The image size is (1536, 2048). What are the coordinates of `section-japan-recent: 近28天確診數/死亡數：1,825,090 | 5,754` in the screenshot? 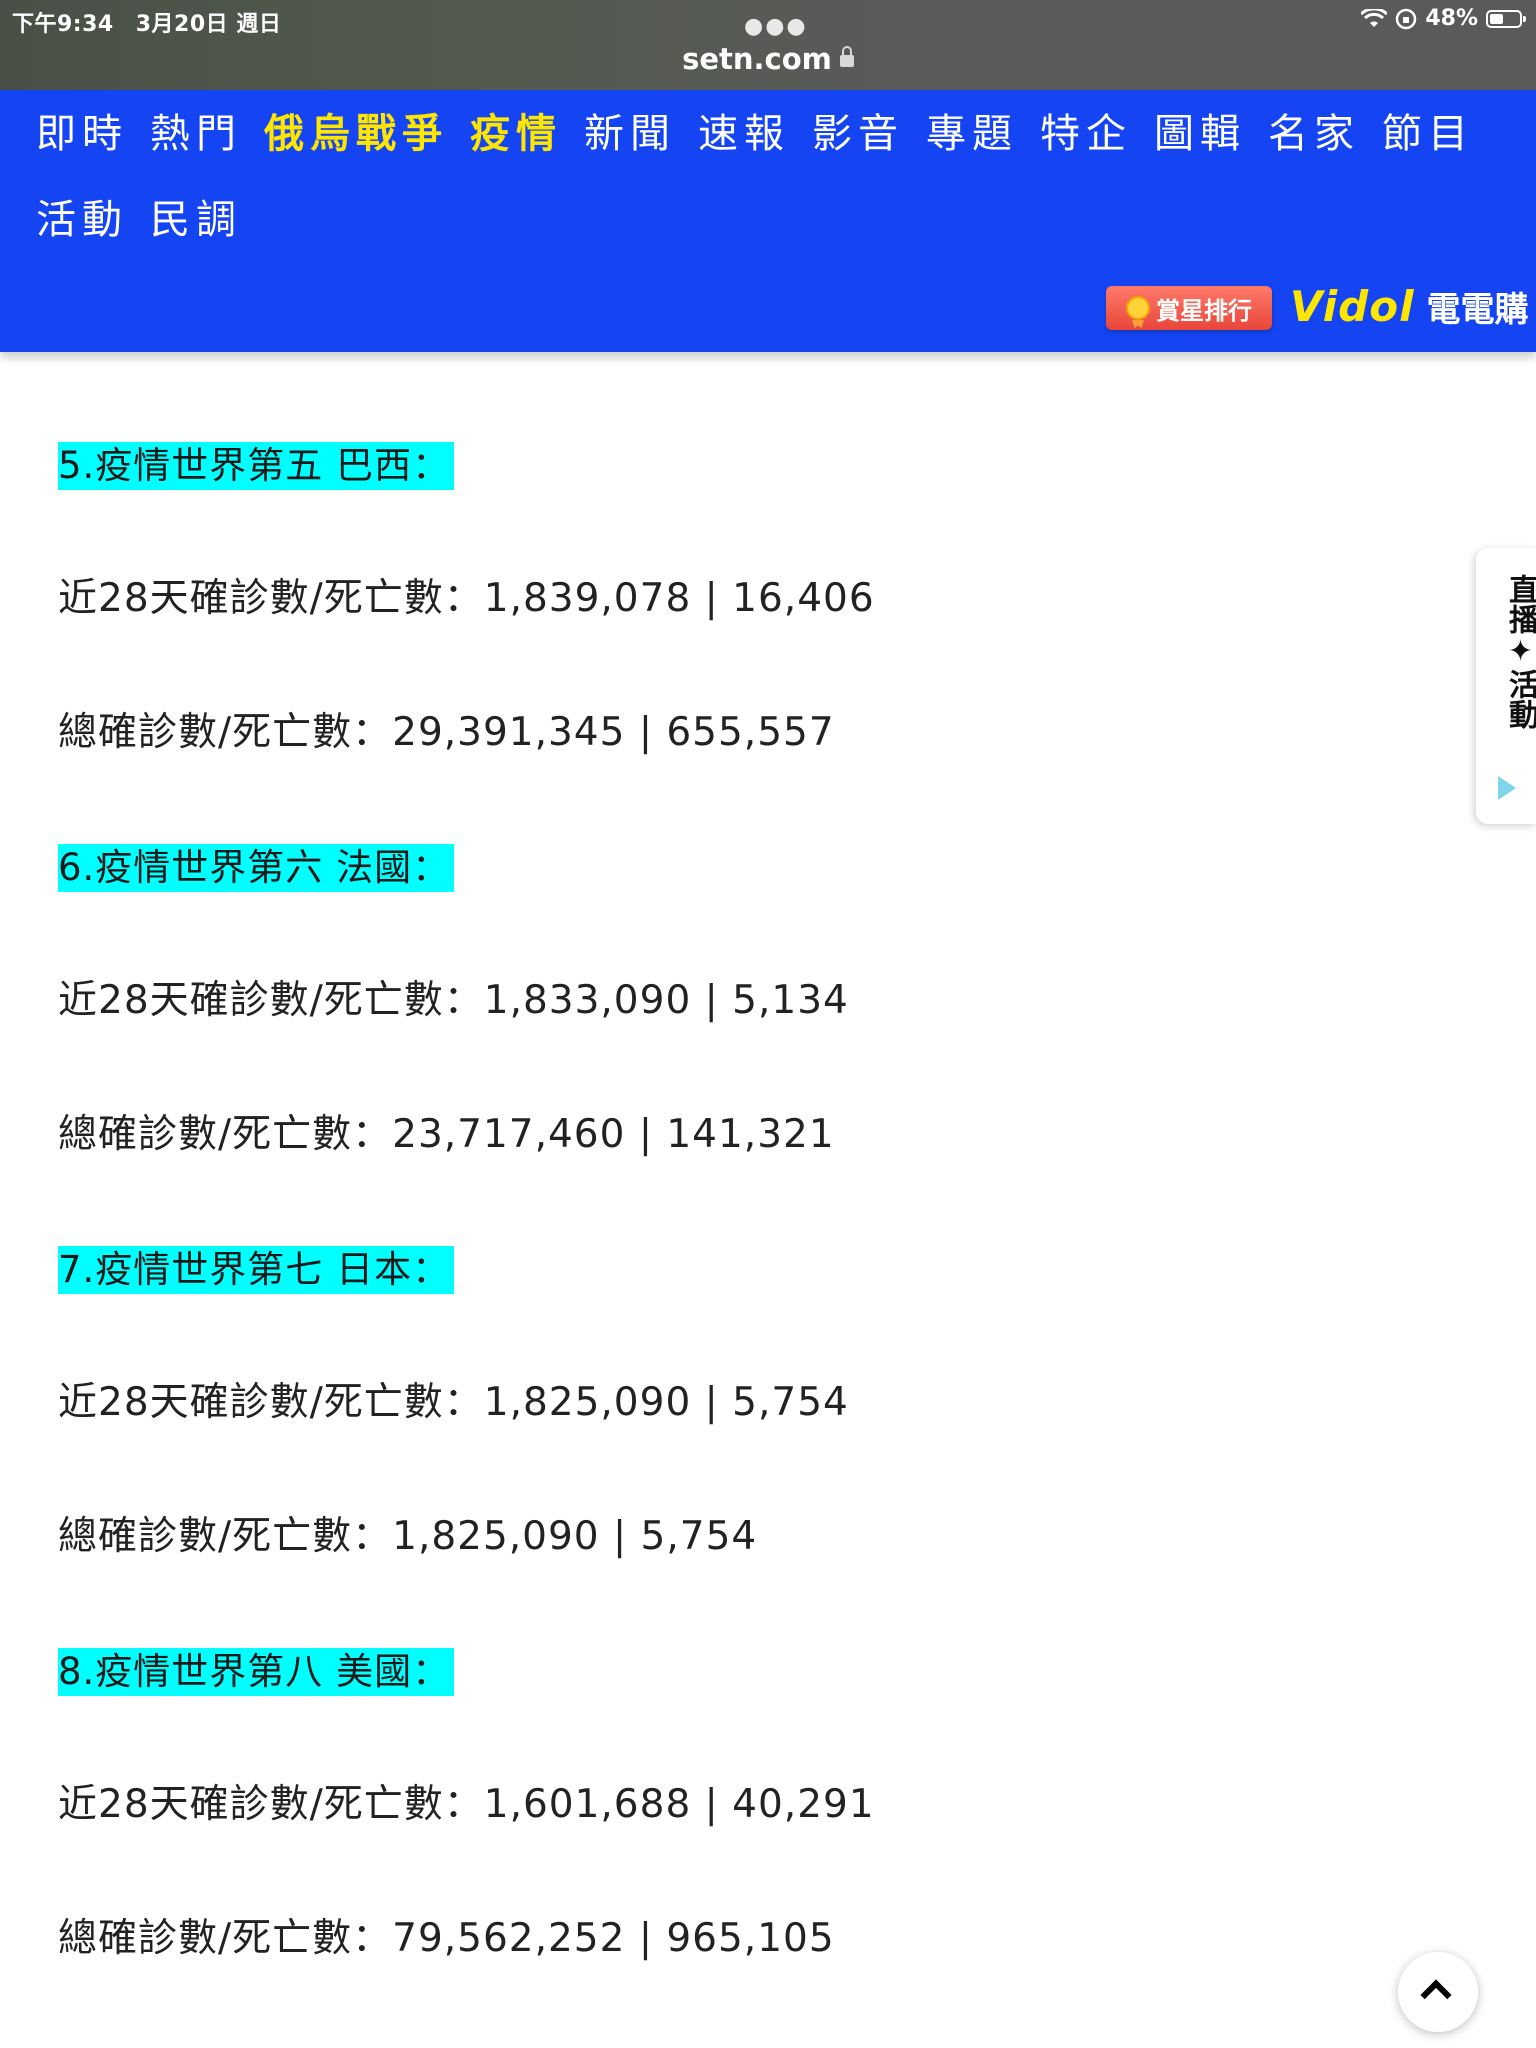 It's located at (453, 1402).